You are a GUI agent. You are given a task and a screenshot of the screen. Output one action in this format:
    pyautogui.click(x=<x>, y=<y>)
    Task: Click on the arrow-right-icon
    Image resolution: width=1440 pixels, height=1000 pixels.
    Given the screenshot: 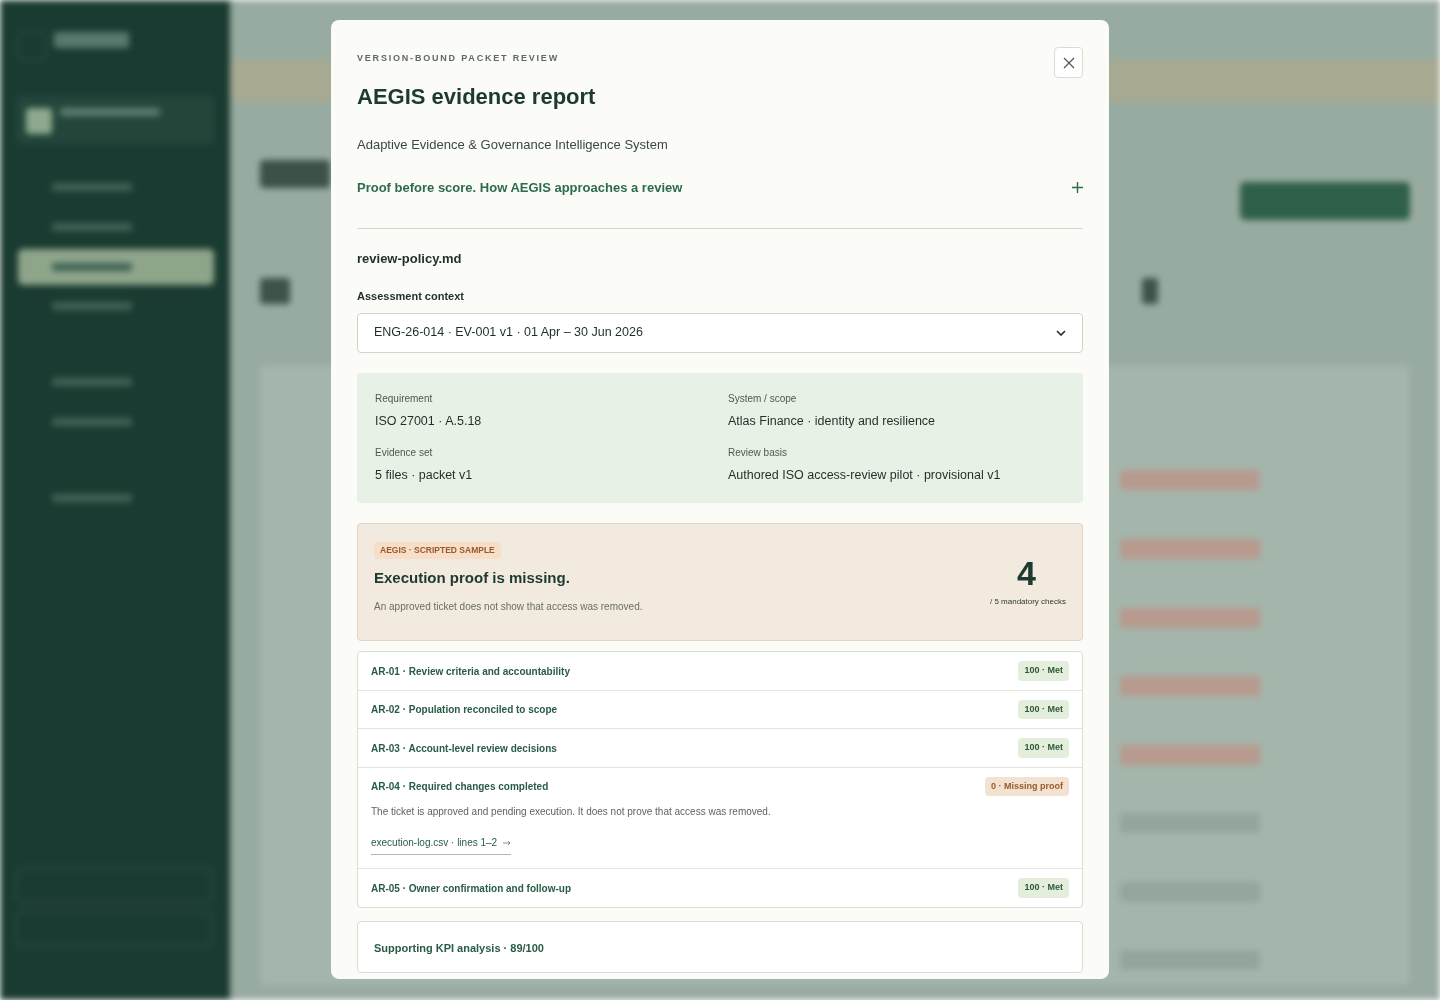 What is the action you would take?
    pyautogui.click(x=507, y=842)
    